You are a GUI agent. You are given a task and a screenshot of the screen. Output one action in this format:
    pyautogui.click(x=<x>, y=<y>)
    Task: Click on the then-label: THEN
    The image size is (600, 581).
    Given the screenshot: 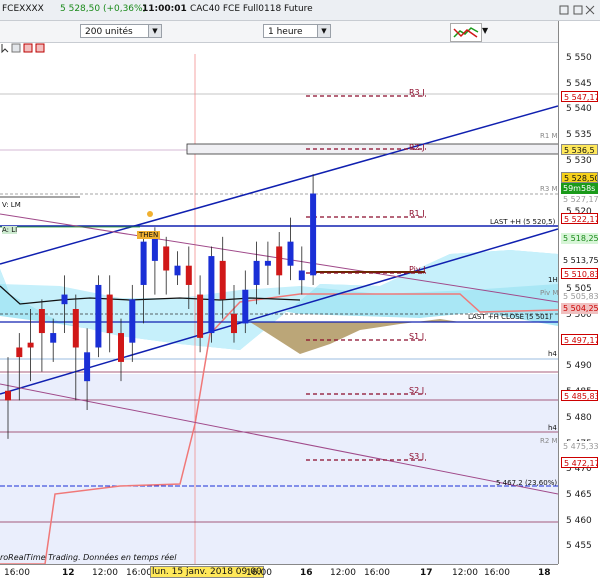 What is the action you would take?
    pyautogui.click(x=149, y=235)
    